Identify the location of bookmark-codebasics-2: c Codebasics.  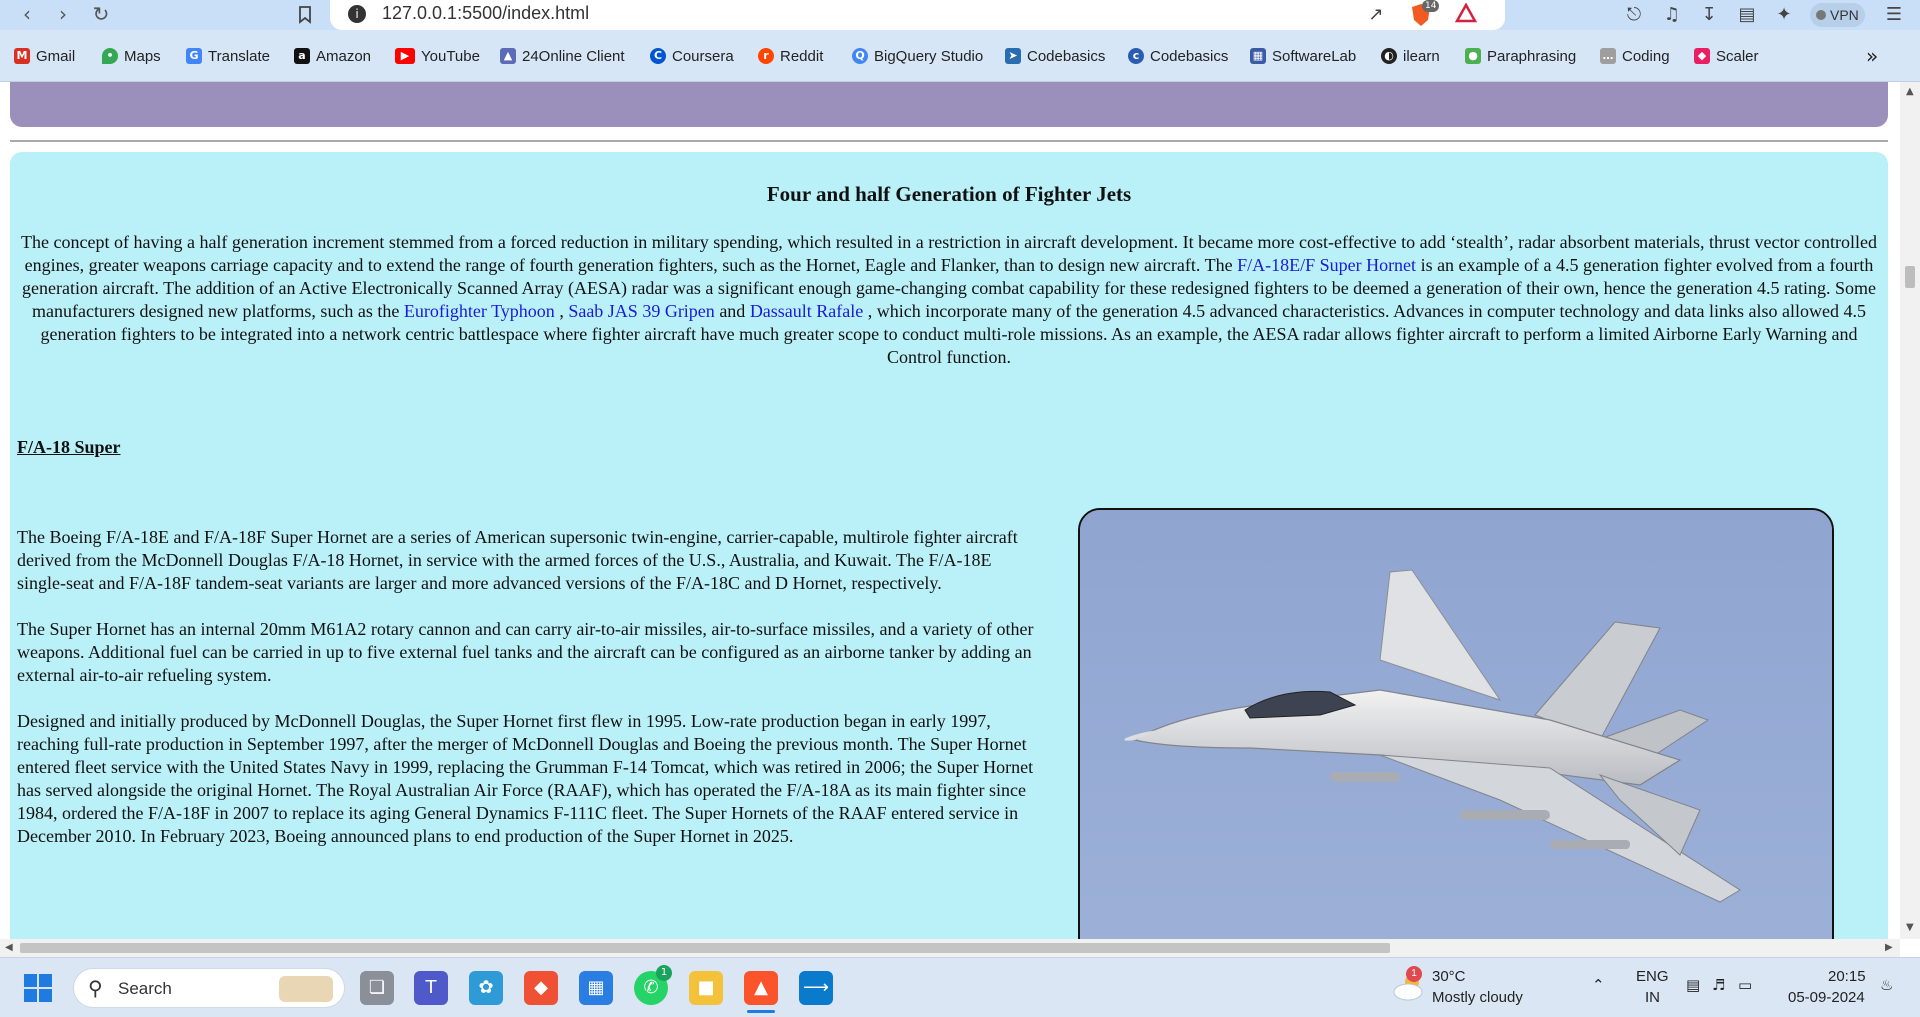
(1178, 56).